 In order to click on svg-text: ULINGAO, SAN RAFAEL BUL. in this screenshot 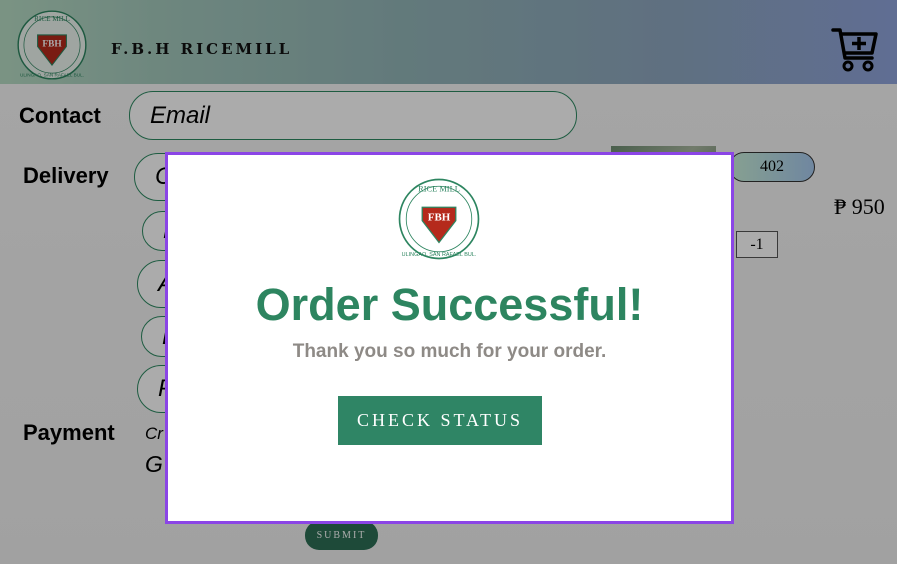, I will do `click(439, 255)`.